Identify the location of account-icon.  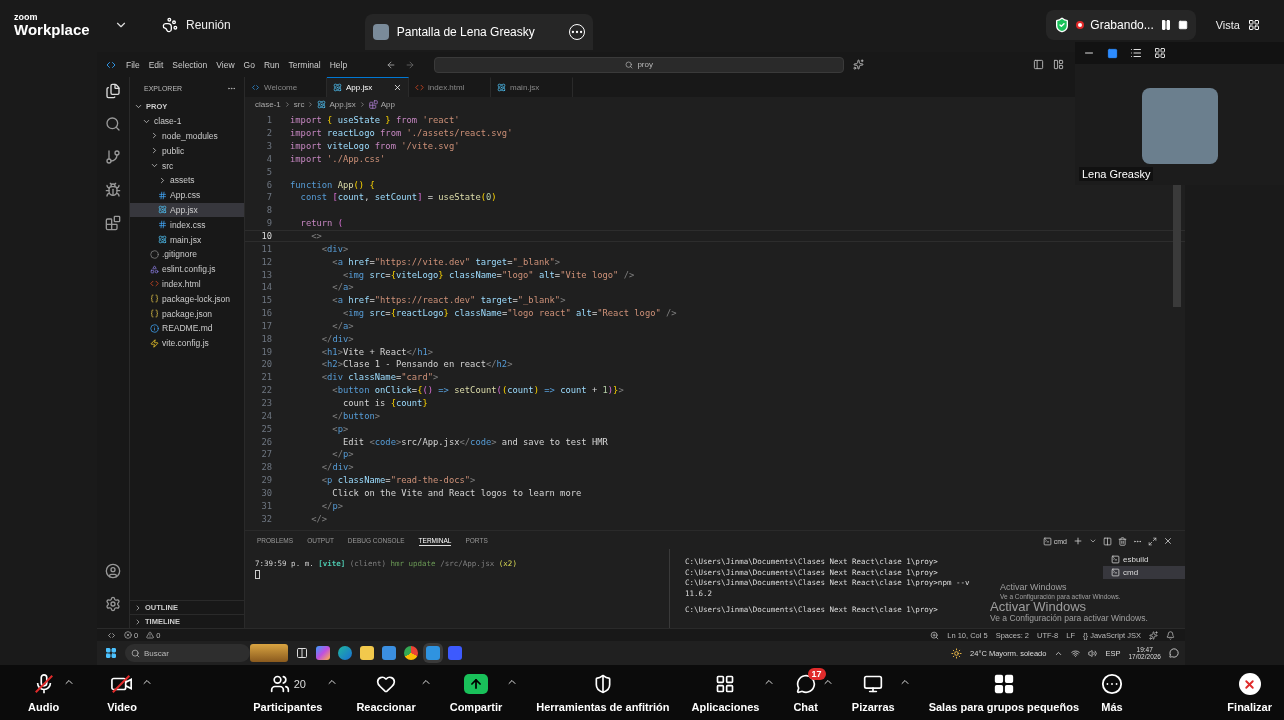
(113, 571).